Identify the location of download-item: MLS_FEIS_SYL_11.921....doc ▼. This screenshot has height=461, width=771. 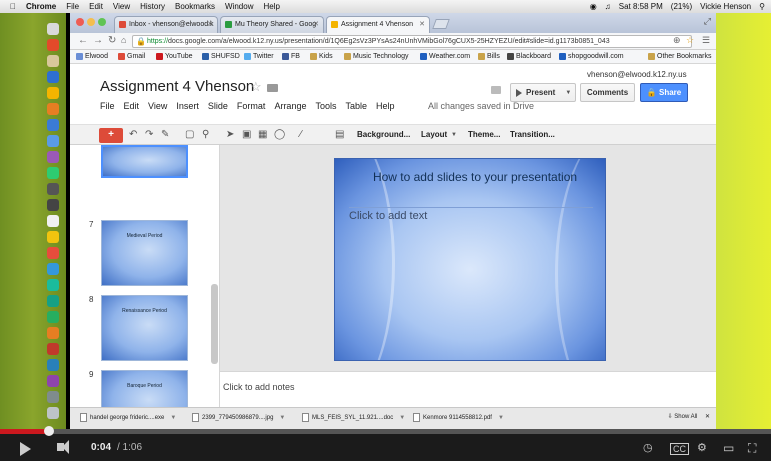
(353, 417).